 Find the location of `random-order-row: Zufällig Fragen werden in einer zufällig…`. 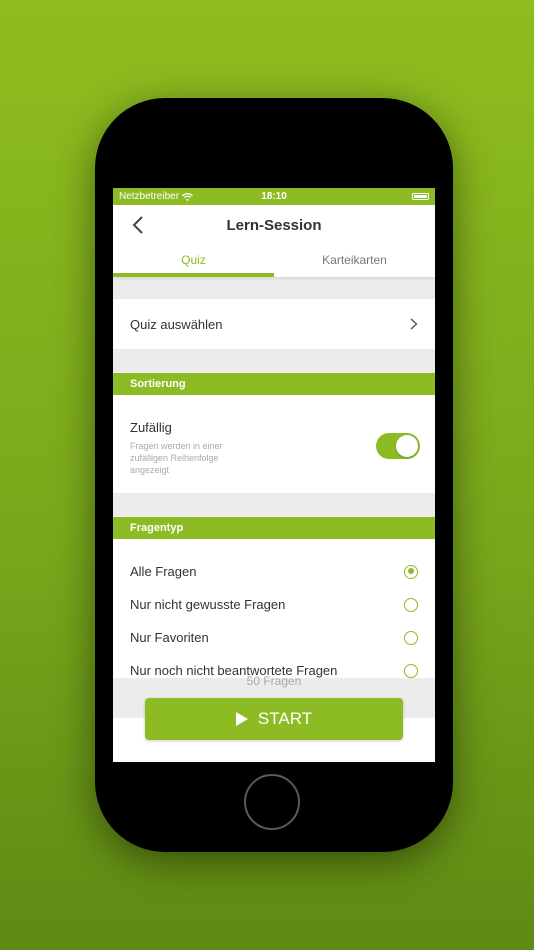

random-order-row: Zufällig Fragen werden in einer zufällig… is located at coordinates (274, 444).